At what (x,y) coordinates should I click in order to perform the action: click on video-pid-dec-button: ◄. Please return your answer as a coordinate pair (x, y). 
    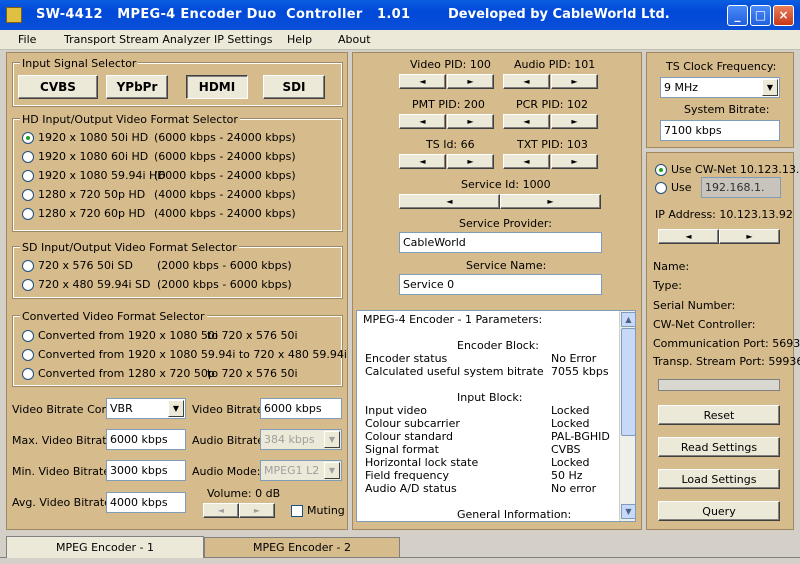
    Looking at the image, I should click on (422, 81).